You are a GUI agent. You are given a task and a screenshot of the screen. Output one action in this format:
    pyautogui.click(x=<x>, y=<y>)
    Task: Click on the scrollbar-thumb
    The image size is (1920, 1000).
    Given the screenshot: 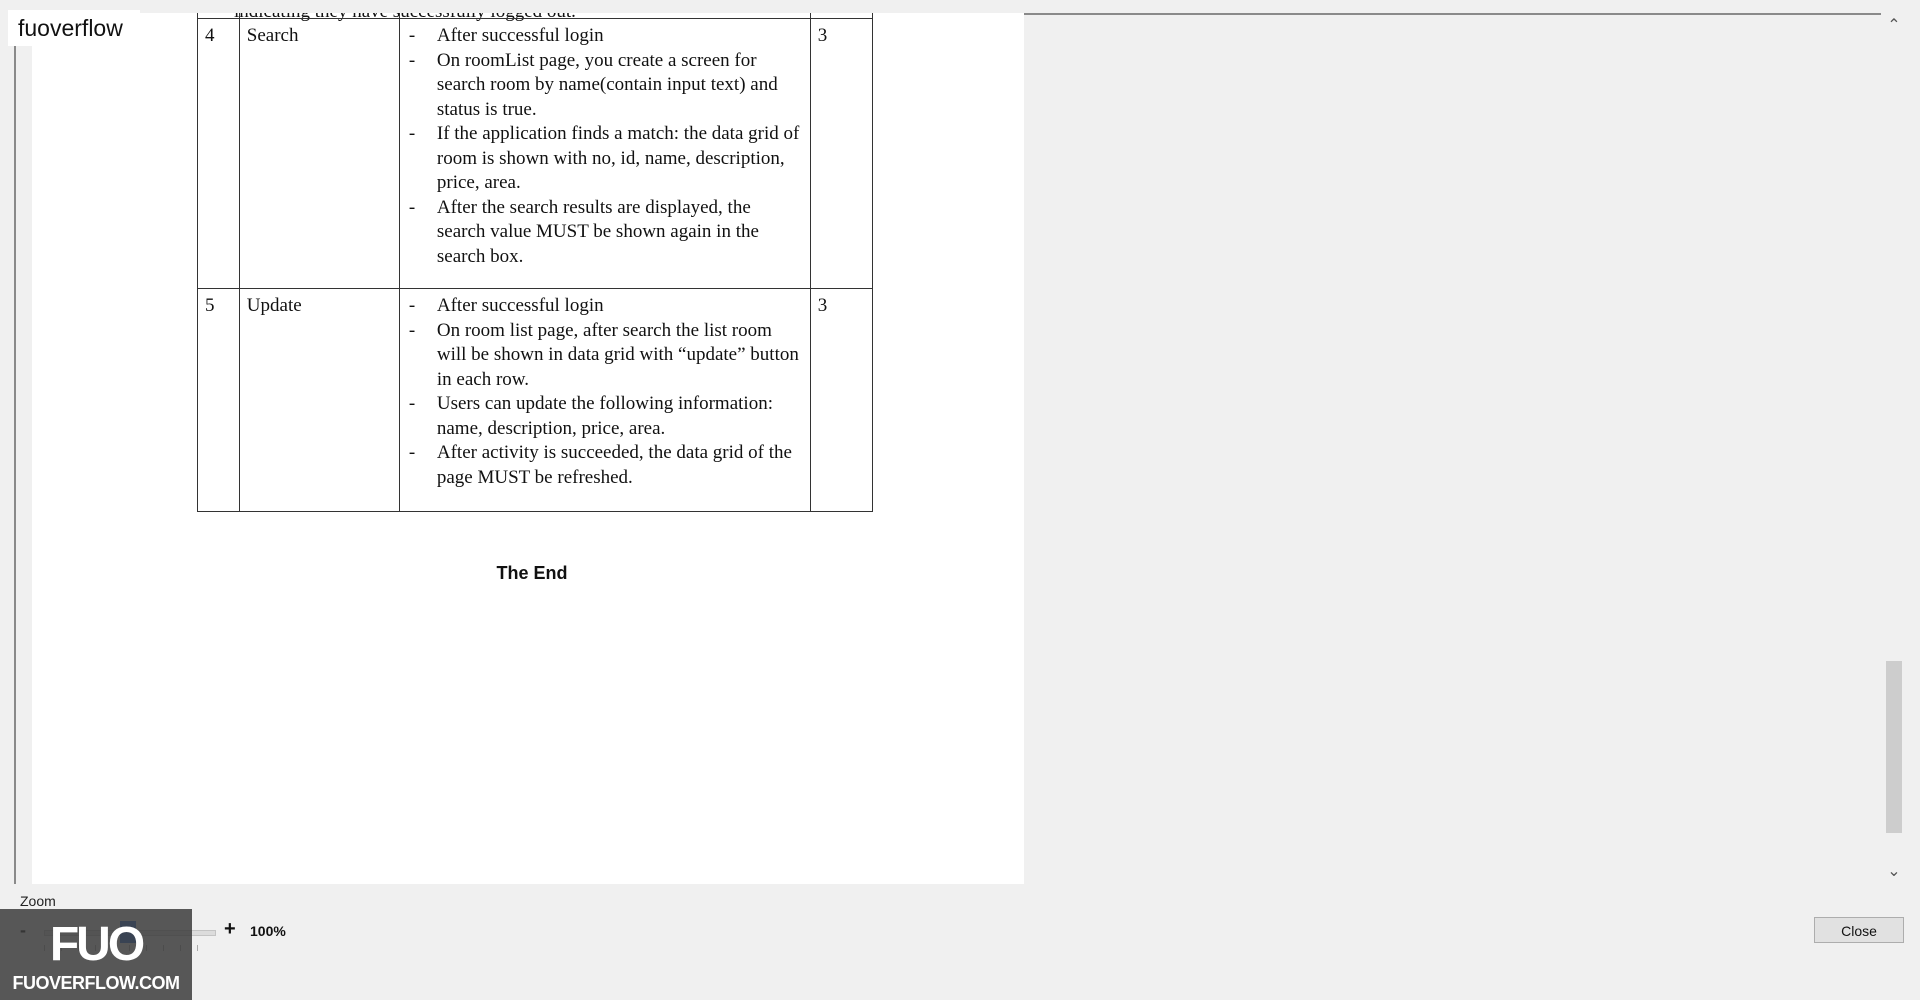 What is the action you would take?
    pyautogui.click(x=1894, y=747)
    